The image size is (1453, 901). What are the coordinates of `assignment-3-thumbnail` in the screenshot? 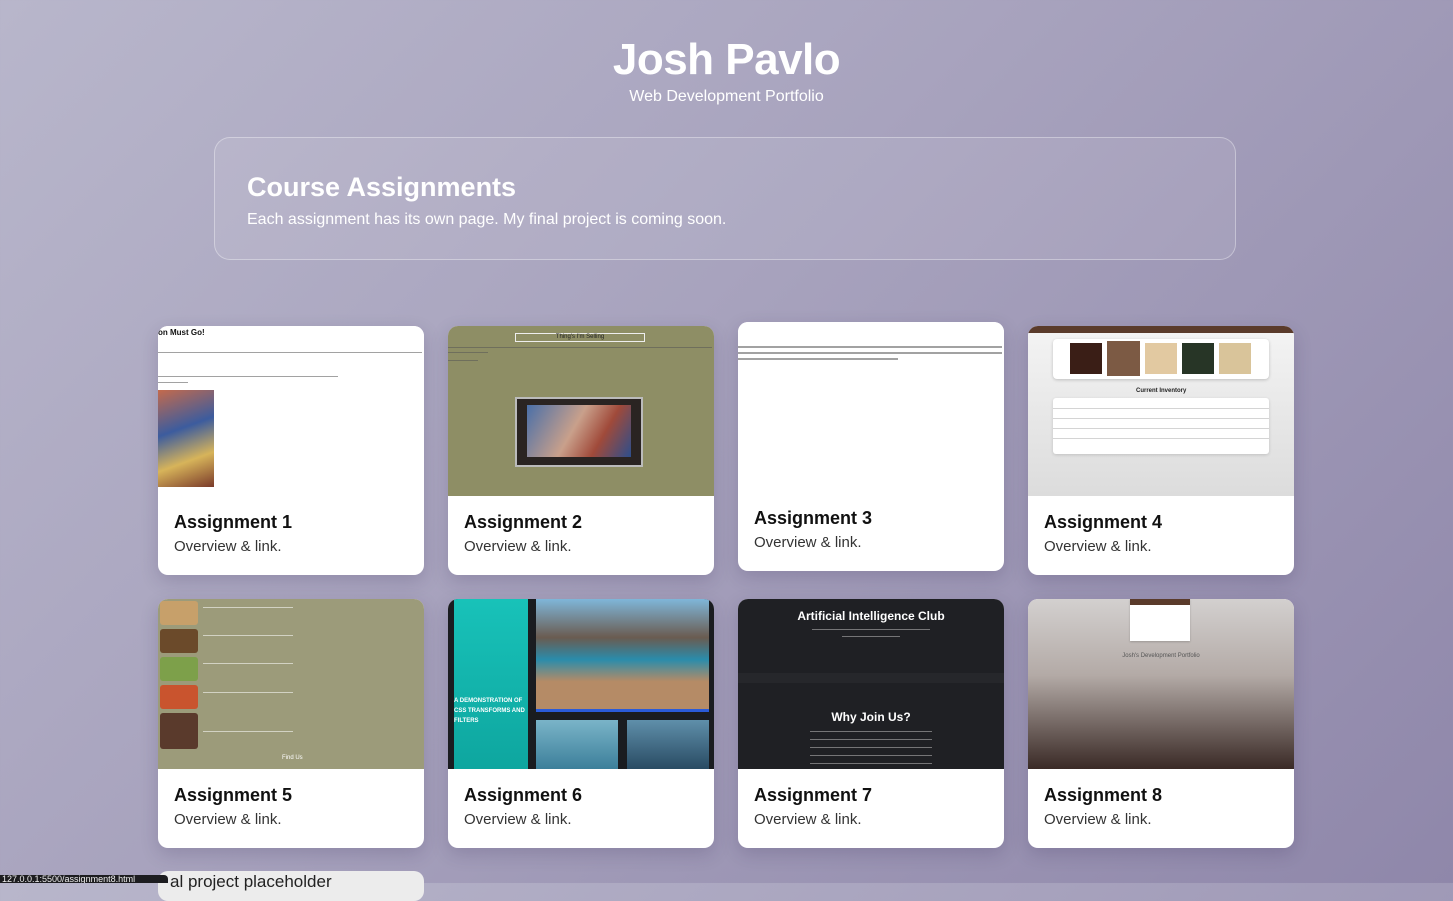 It's located at (871, 407).